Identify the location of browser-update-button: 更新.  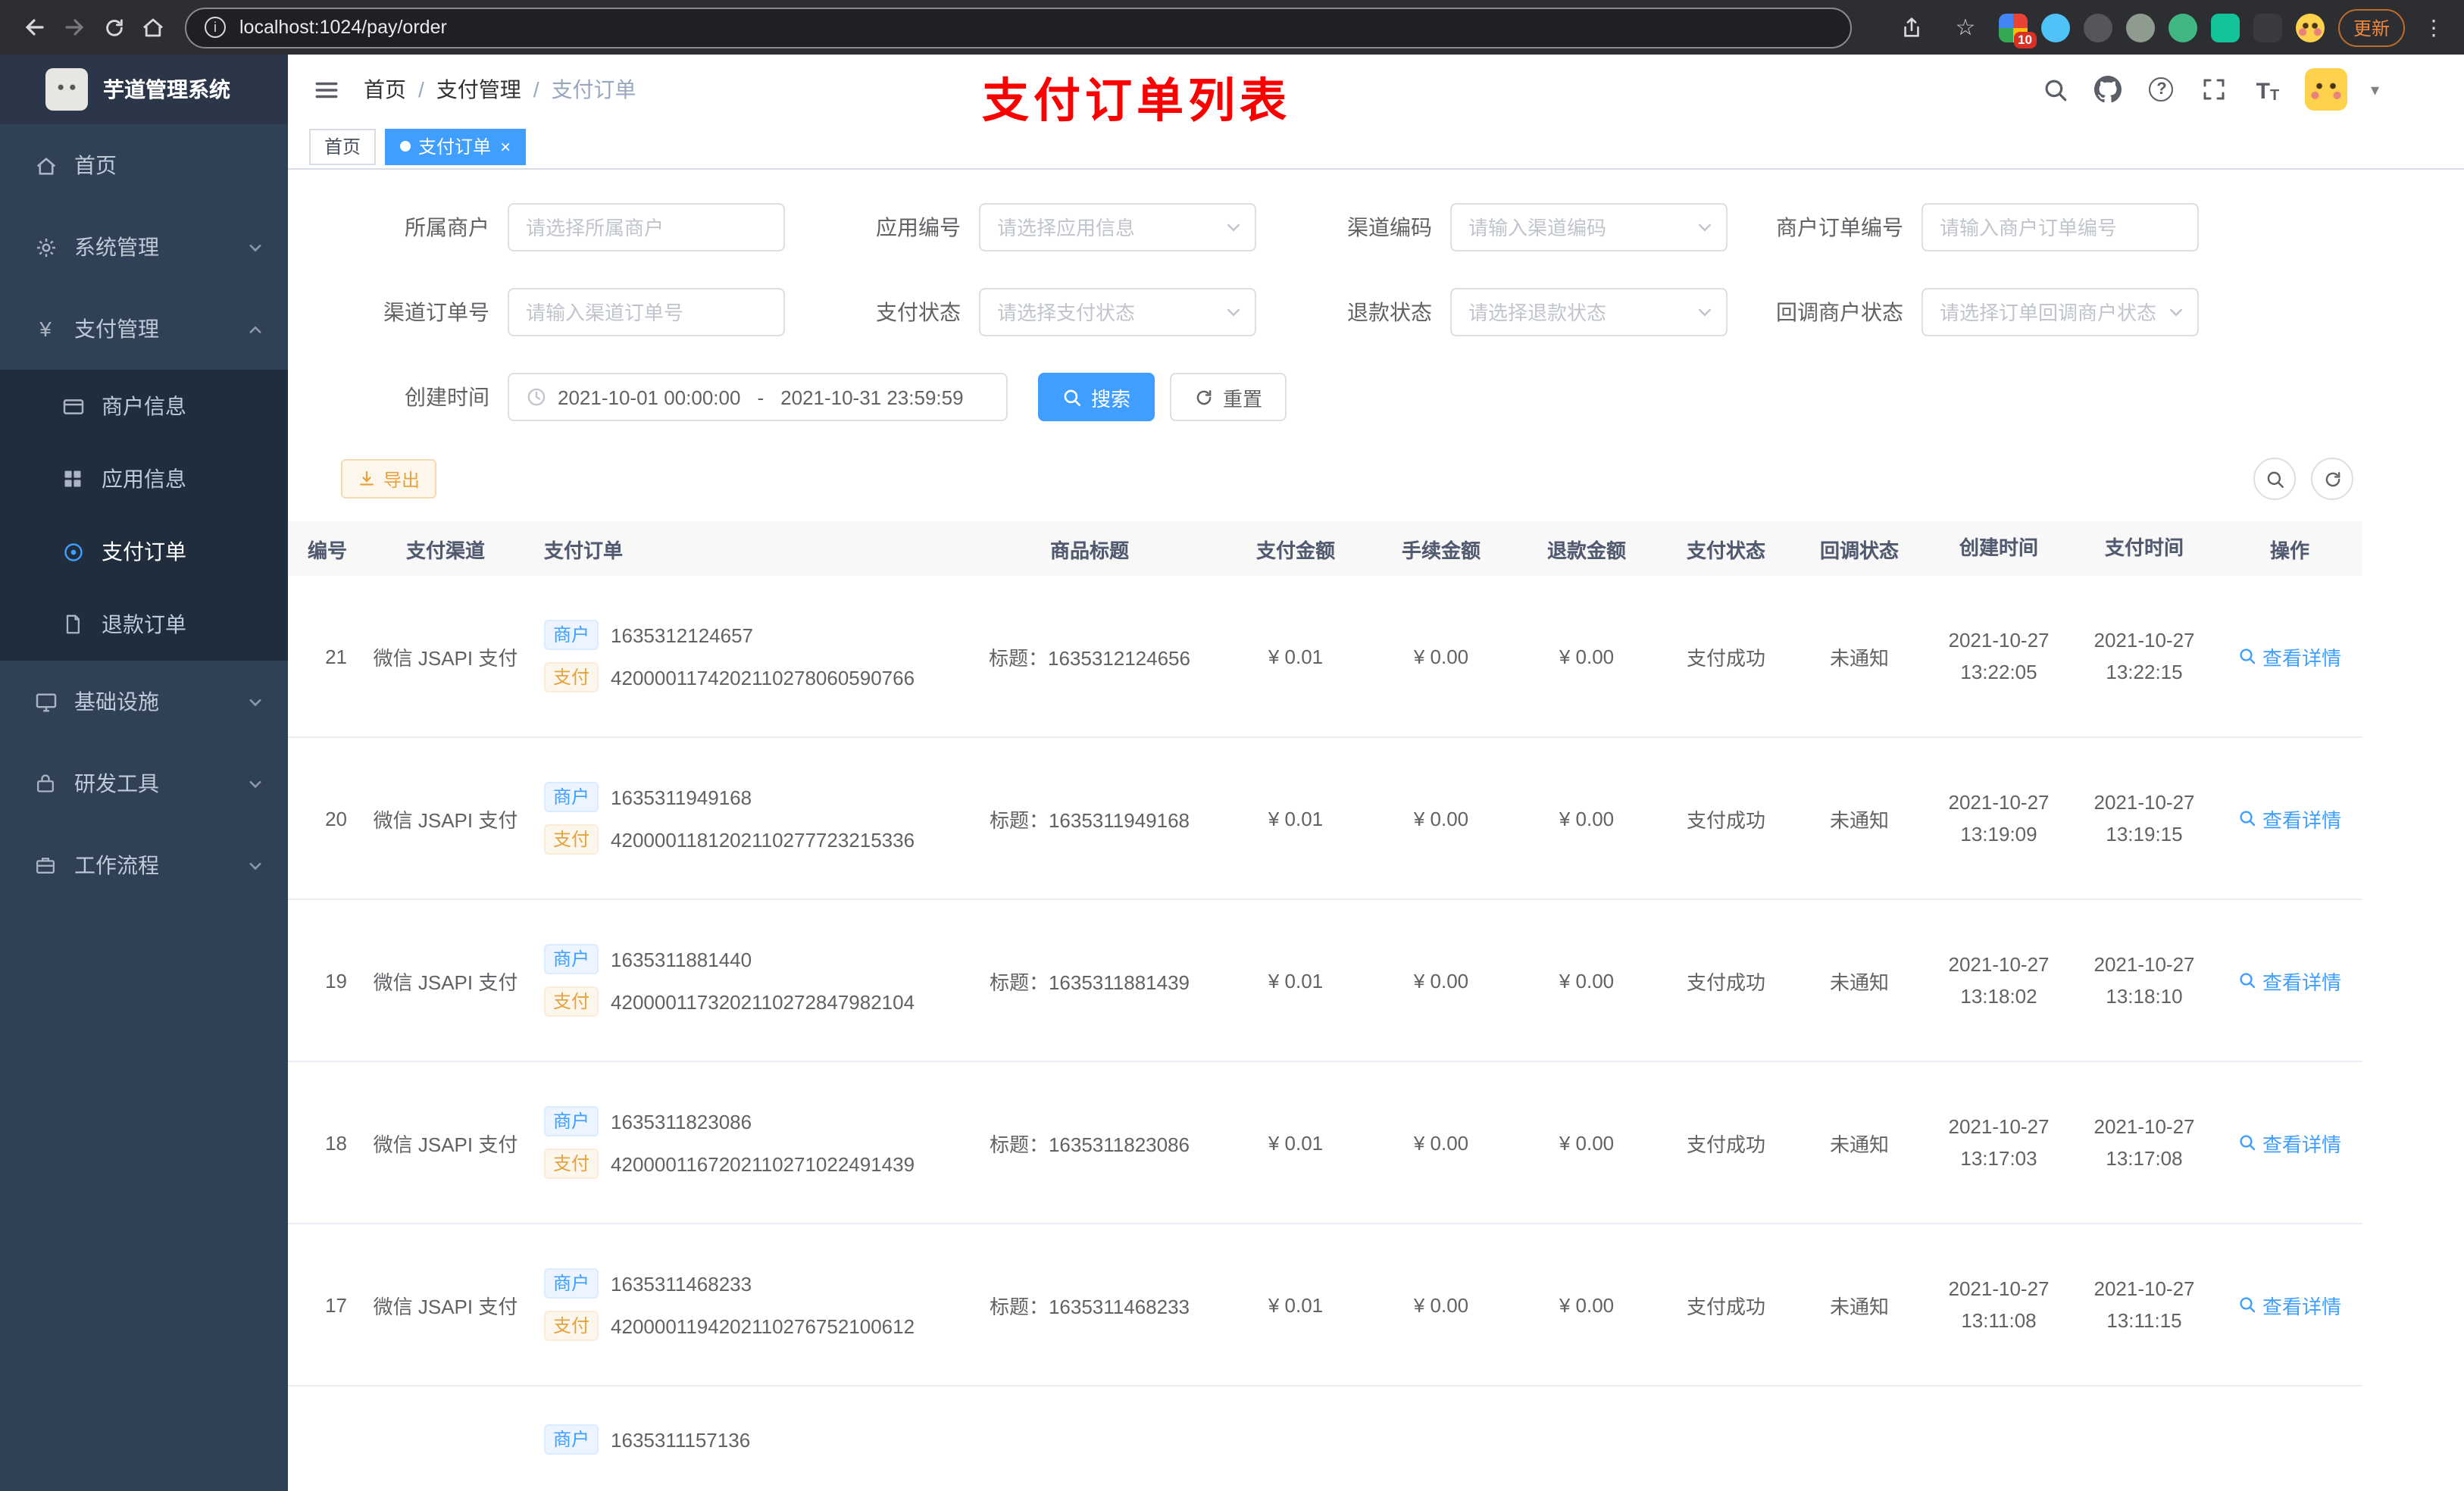
(2371, 27).